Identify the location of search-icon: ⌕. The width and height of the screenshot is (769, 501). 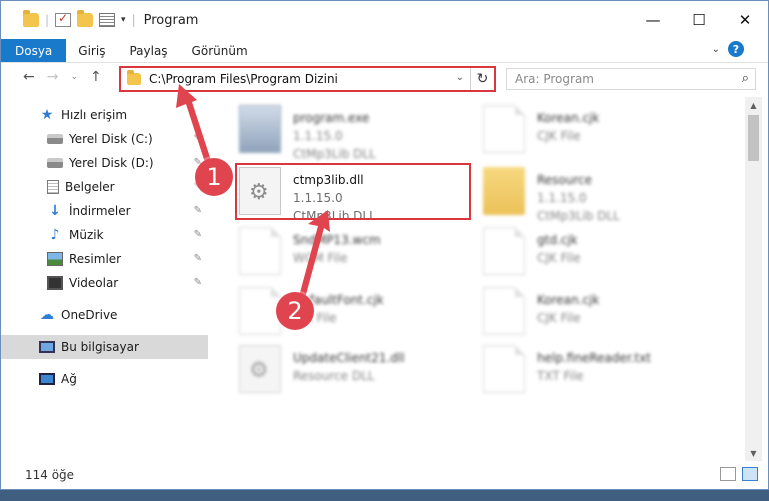
(745, 78).